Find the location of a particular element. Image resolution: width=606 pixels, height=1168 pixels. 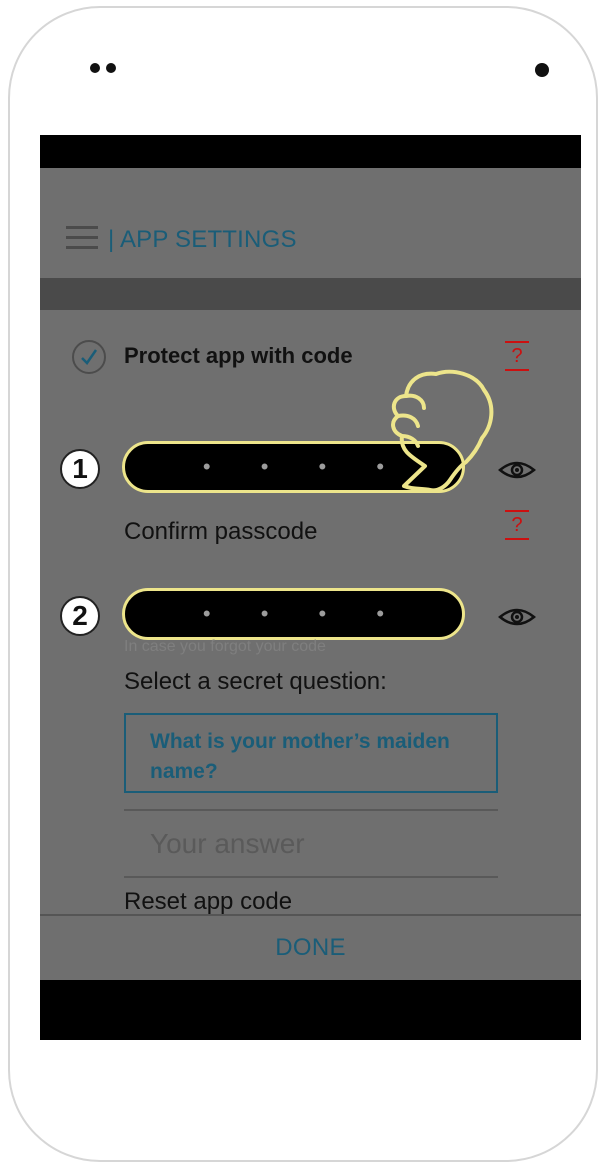

header-divider is located at coordinates (310, 294).